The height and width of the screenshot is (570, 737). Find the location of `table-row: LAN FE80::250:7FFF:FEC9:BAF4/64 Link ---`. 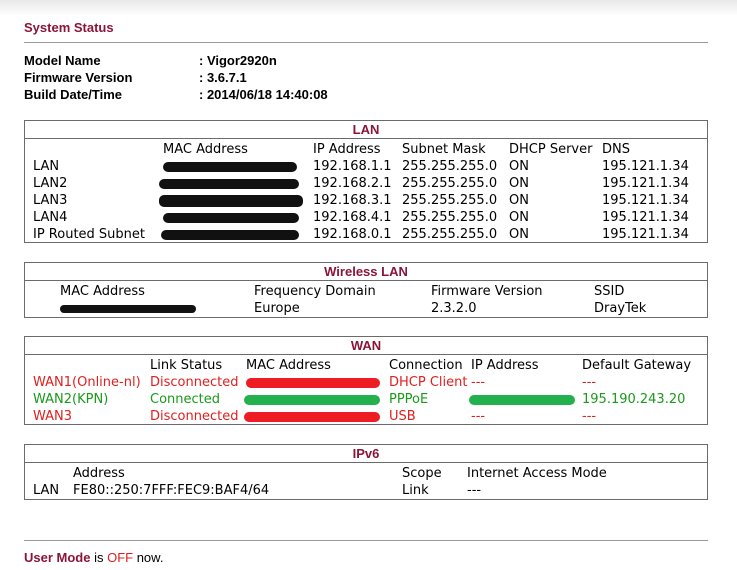

table-row: LAN FE80::250:7FFF:FEC9:BAF4/64 Link --- is located at coordinates (366, 490).